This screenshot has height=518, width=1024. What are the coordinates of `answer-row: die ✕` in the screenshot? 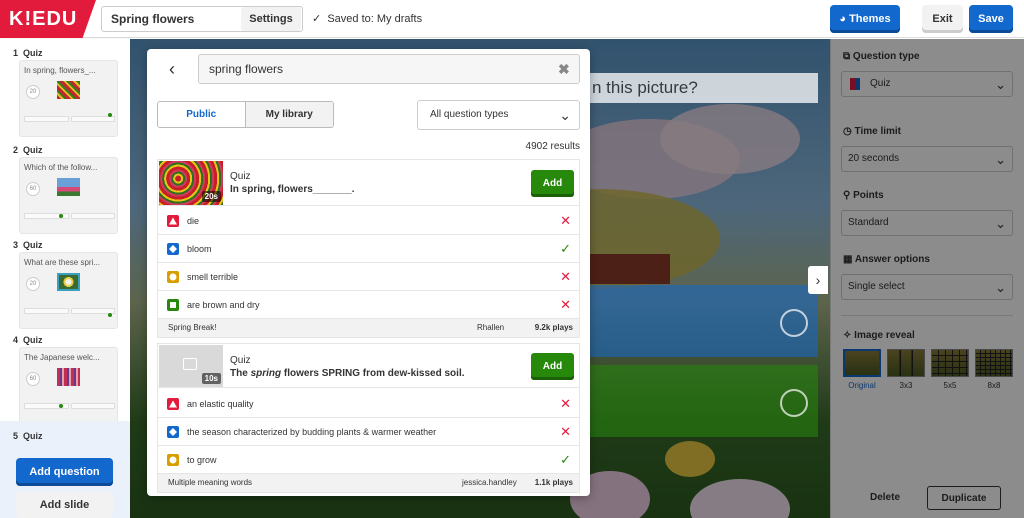 It's located at (368, 221).